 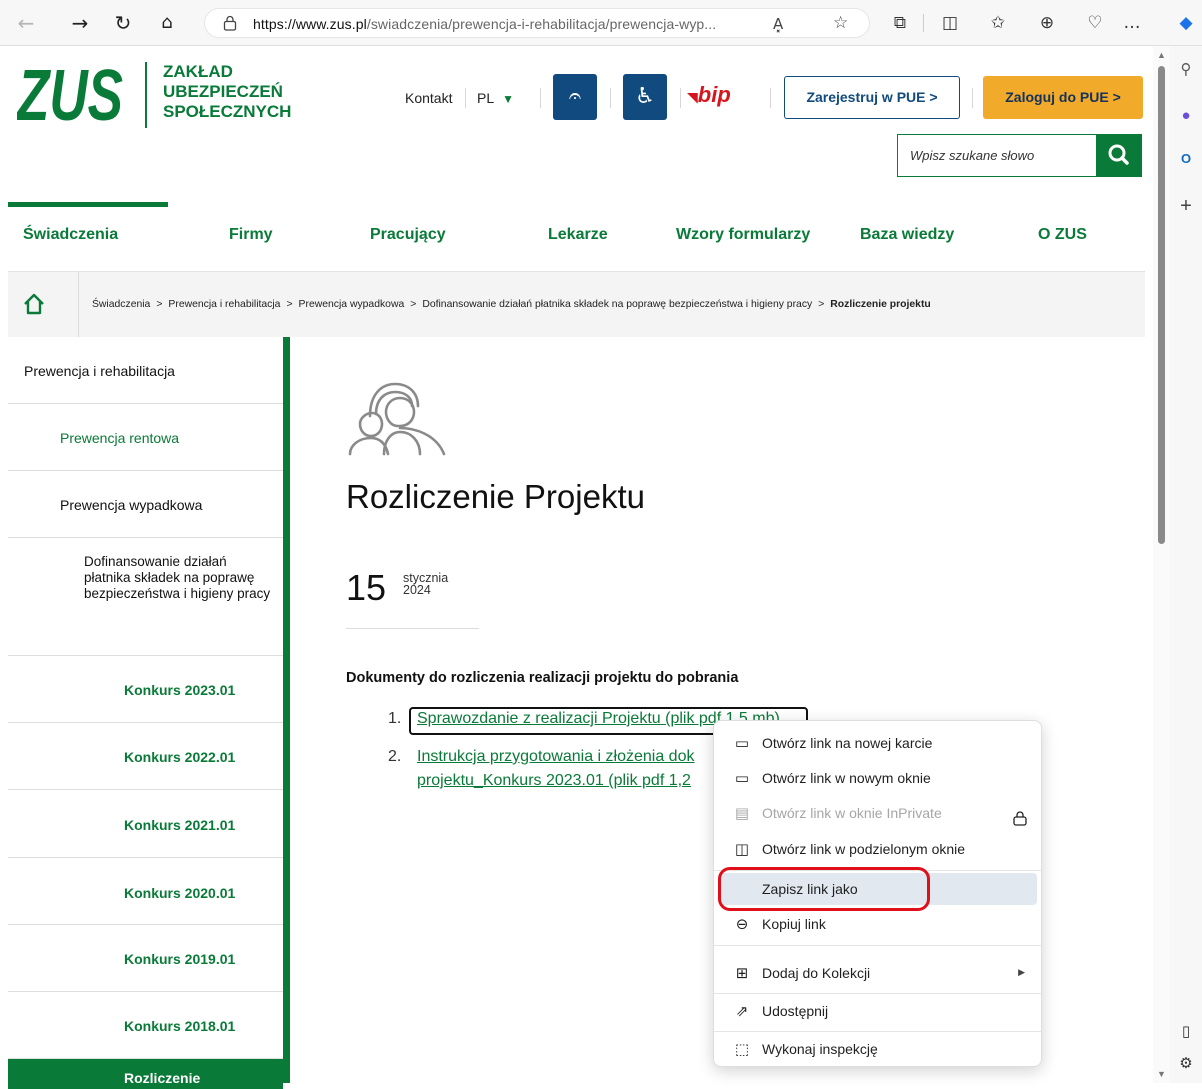 What do you see at coordinates (78, 304) in the screenshot?
I see `breadcrumb-divider` at bounding box center [78, 304].